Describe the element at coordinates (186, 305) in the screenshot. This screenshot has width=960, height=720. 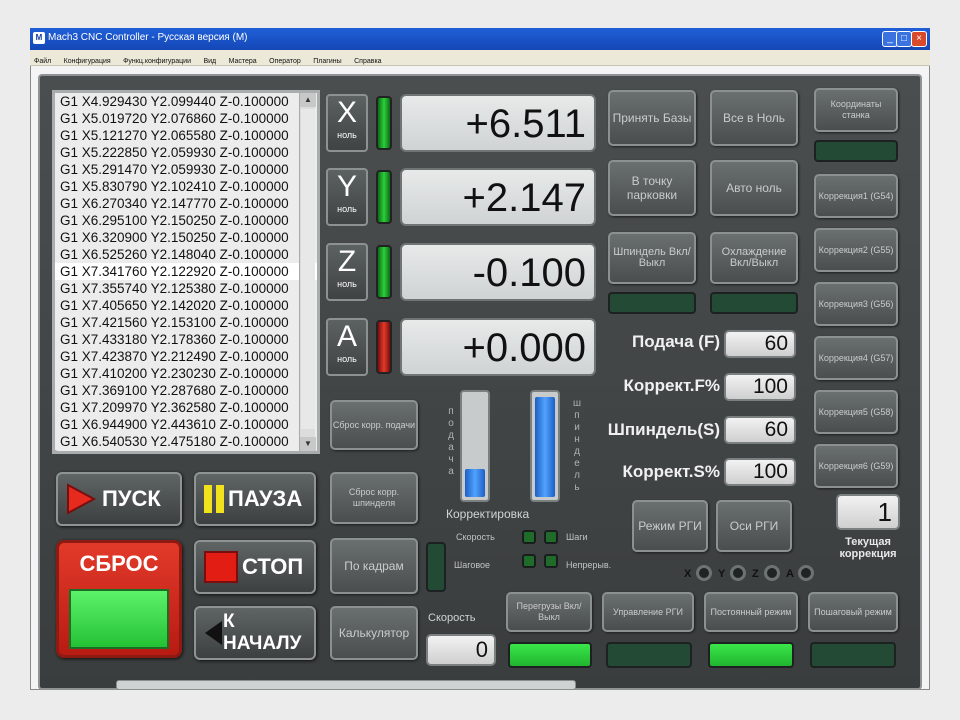
I see `gcode-line: G1 X7.405650 Y2.142020 Z-0.100000` at that location.